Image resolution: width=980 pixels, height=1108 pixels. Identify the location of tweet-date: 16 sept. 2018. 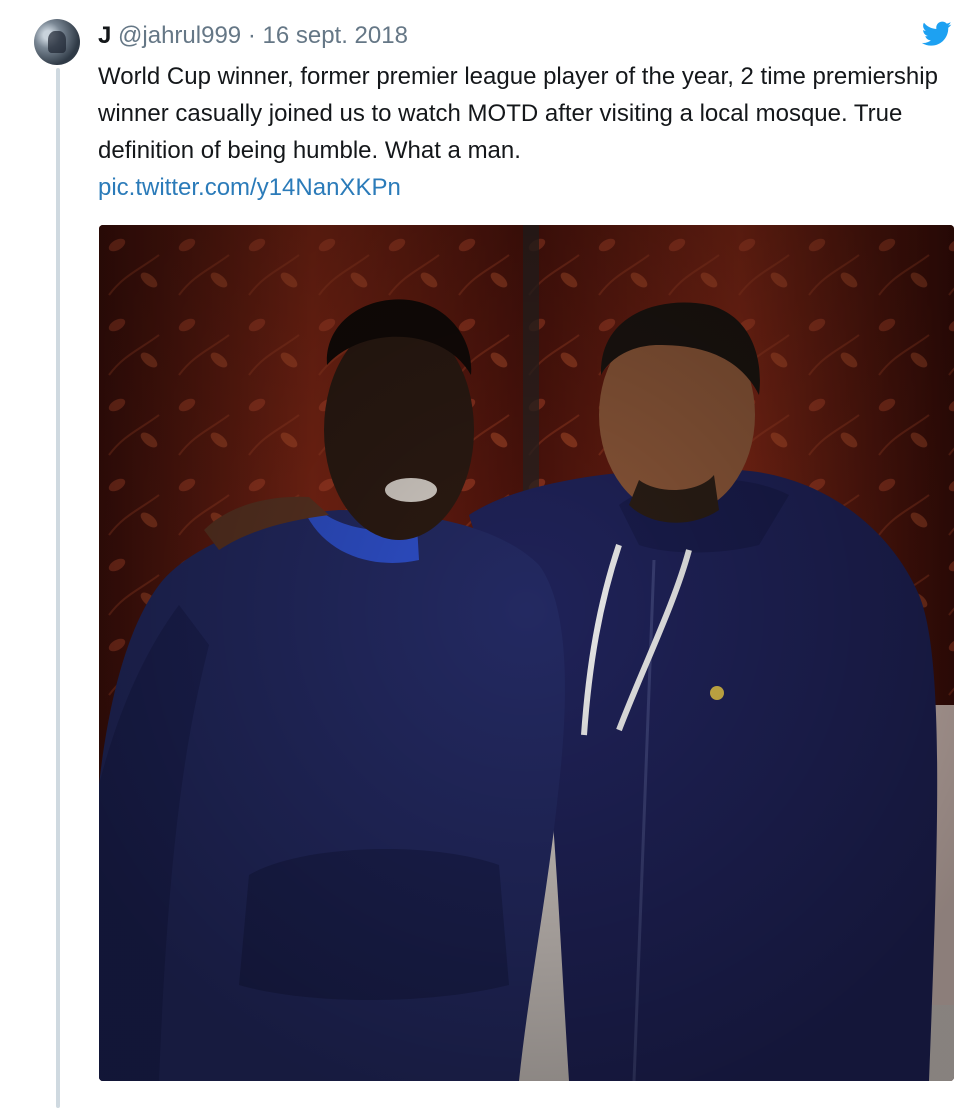
(334, 35).